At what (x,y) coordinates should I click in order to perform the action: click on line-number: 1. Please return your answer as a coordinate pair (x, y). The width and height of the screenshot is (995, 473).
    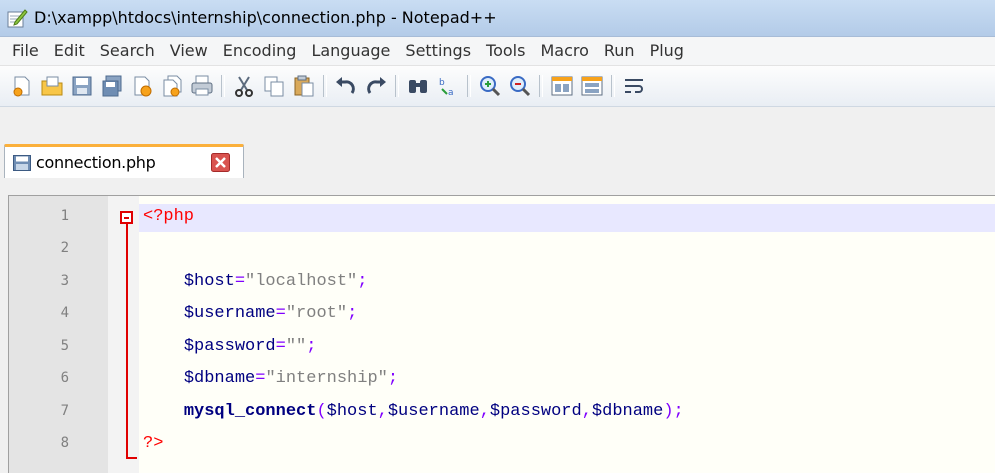
    Looking at the image, I should click on (64, 216).